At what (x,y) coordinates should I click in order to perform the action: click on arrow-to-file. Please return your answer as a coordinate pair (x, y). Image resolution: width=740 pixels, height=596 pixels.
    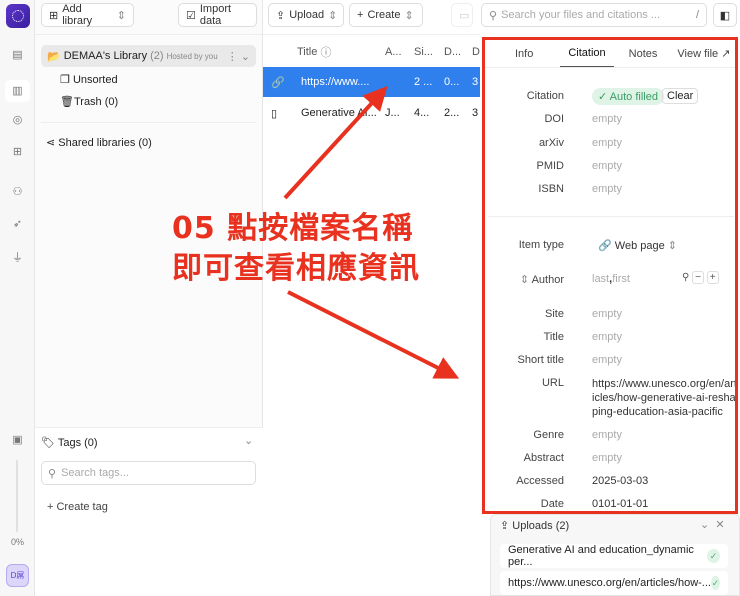
    Looking at the image, I should click on (335, 143).